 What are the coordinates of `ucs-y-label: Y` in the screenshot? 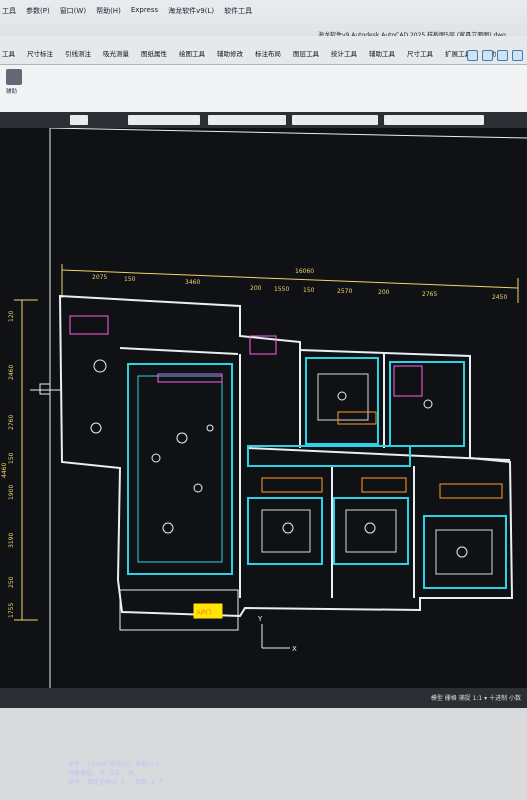 It's located at (260, 619).